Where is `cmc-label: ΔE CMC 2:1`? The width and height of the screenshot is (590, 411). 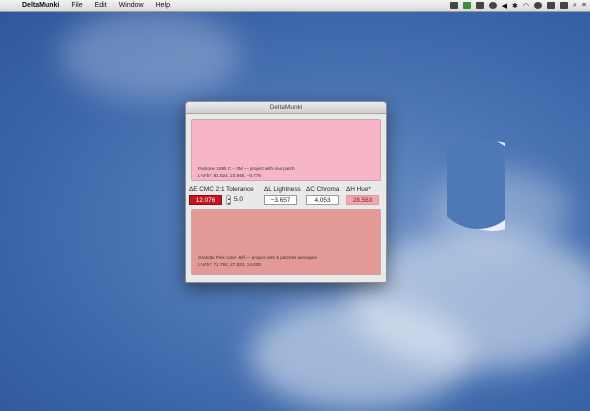
cmc-label: ΔE CMC 2:1 is located at coordinates (207, 189).